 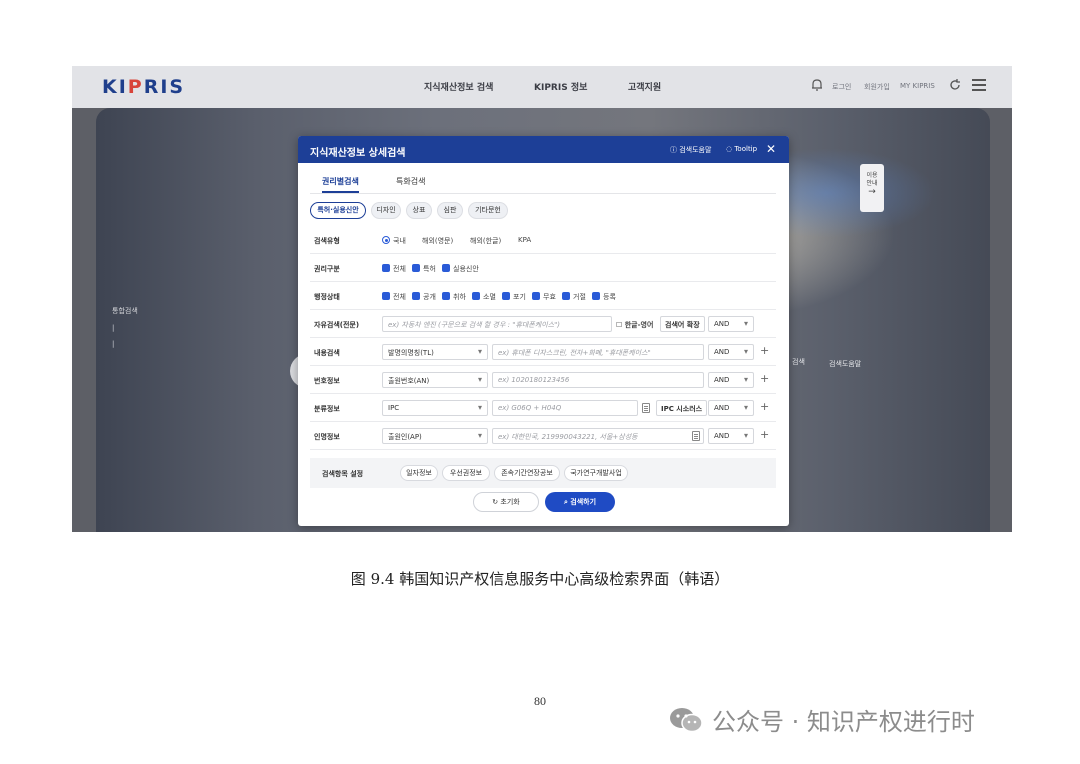 What do you see at coordinates (514, 297) in the screenshot?
I see `checkbox-status-abandoned: 포기` at bounding box center [514, 297].